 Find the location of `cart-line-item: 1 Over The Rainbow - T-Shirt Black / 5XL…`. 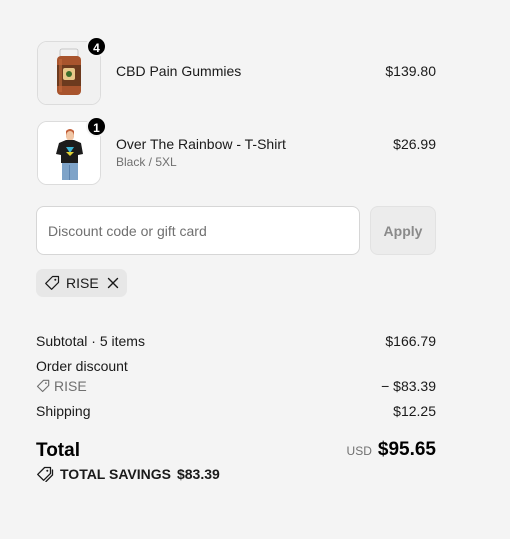

cart-line-item: 1 Over The Rainbow - T-Shirt Black / 5XL… is located at coordinates (236, 150).